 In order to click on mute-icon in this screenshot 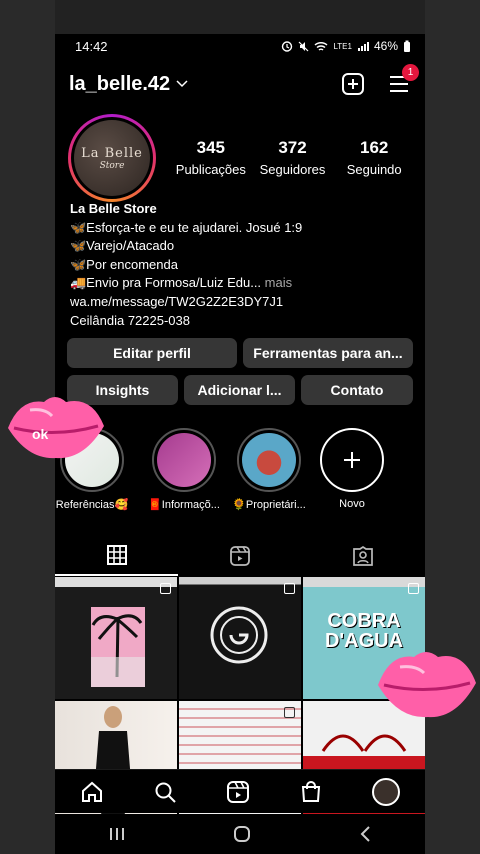, I will do `click(304, 46)`.